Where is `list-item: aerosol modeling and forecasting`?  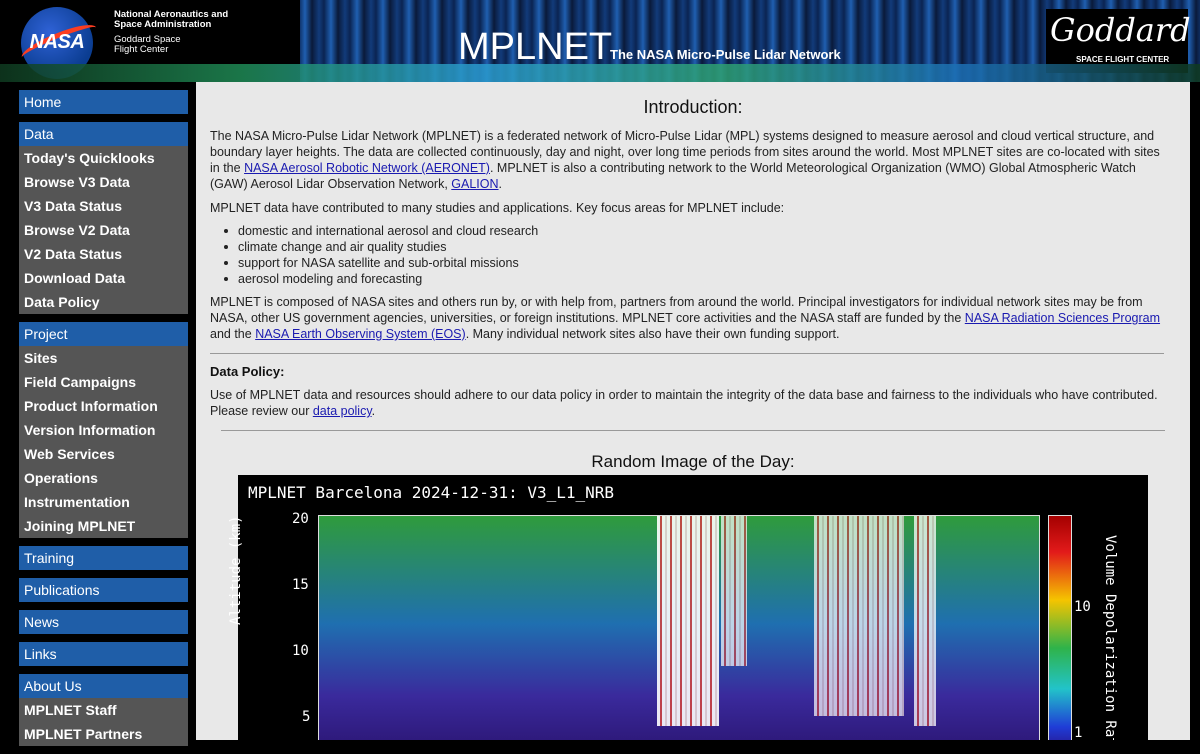
list-item: aerosol modeling and forecasting is located at coordinates (380, 279).